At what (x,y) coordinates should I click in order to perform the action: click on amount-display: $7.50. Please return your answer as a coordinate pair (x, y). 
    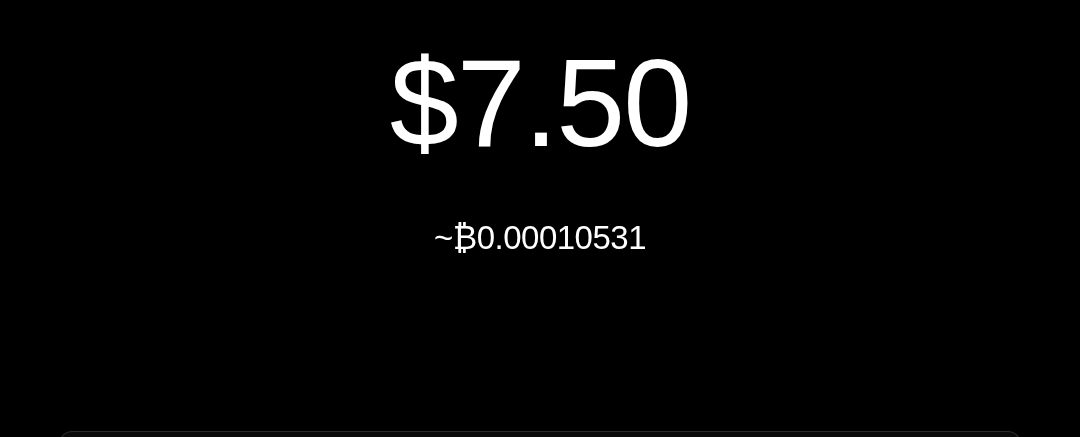
    Looking at the image, I should click on (540, 103).